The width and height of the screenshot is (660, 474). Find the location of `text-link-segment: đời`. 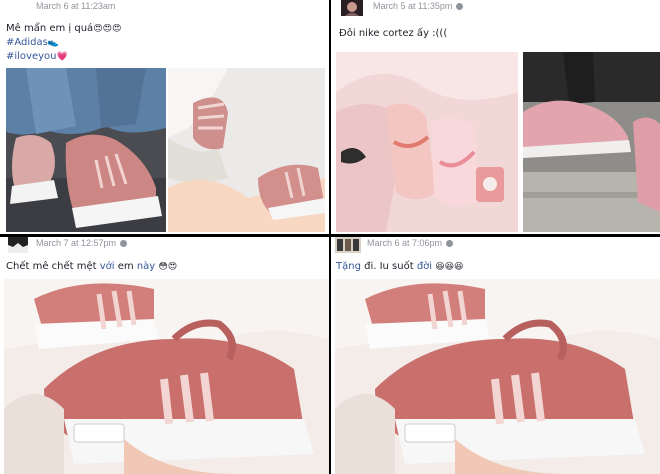

text-link-segment: đời is located at coordinates (424, 266).